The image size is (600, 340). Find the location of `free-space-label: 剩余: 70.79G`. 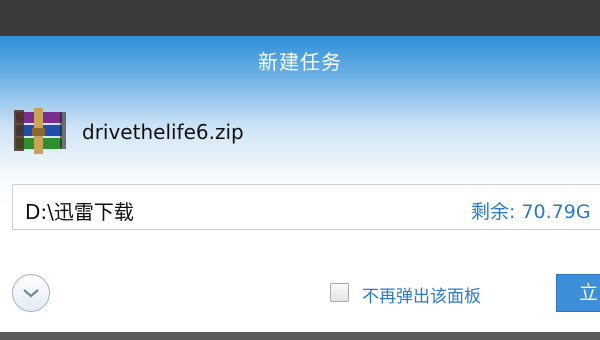

free-space-label: 剩余: 70.79G is located at coordinates (531, 212).